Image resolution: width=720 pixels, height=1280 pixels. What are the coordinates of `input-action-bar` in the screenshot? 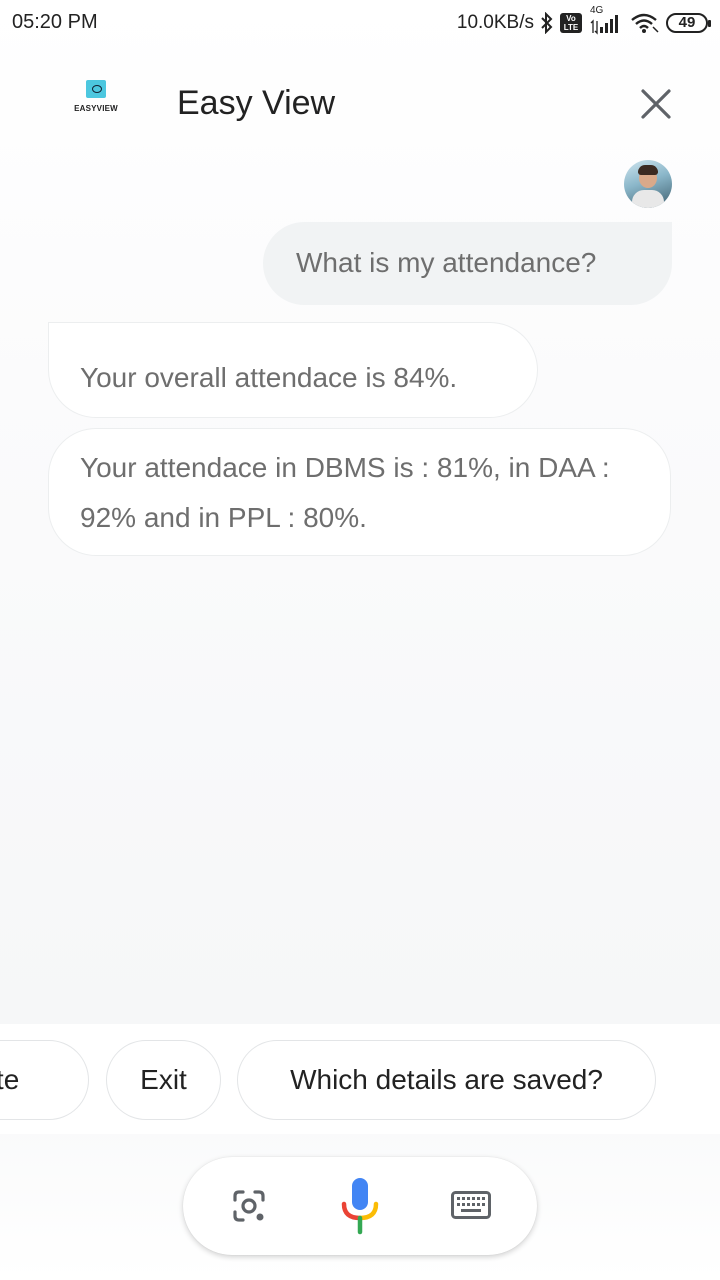 It's located at (360, 1206).